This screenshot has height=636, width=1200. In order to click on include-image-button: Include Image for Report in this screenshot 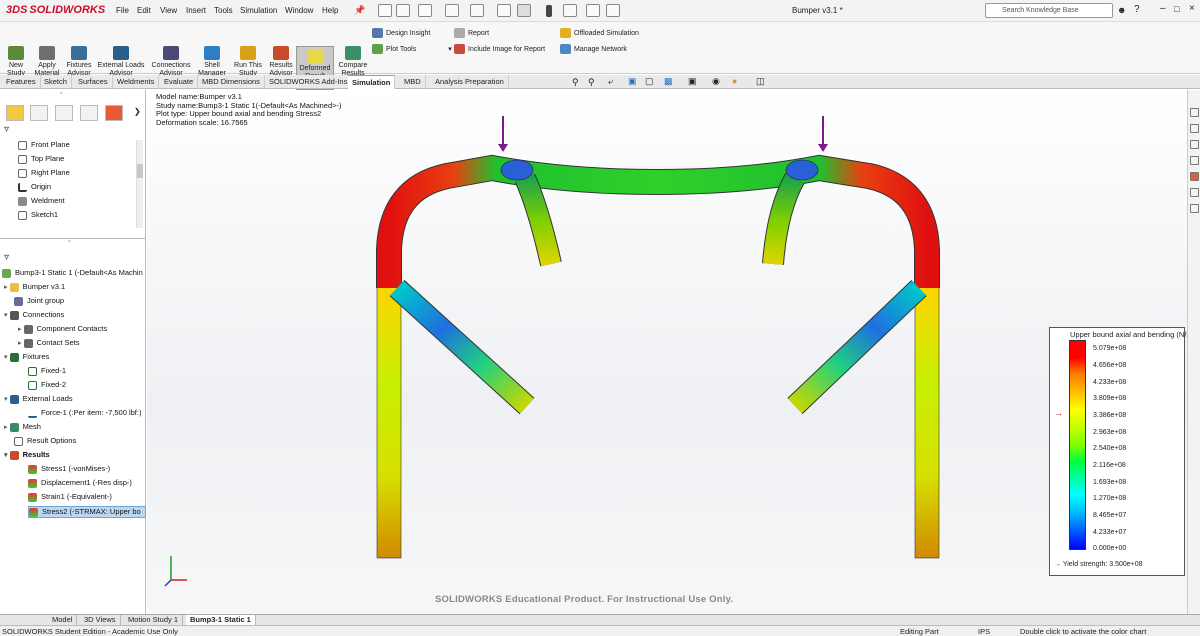, I will do `click(499, 49)`.